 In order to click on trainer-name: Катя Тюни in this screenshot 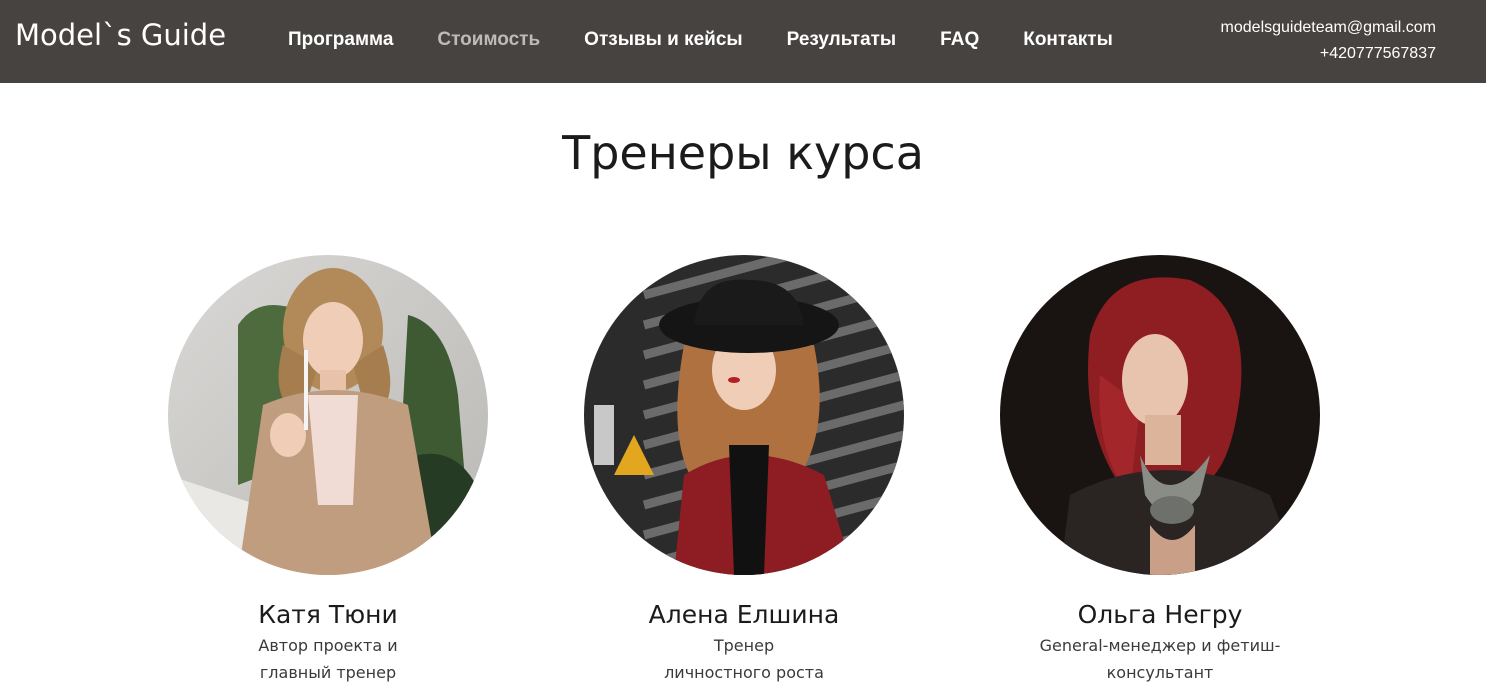, I will do `click(328, 614)`.